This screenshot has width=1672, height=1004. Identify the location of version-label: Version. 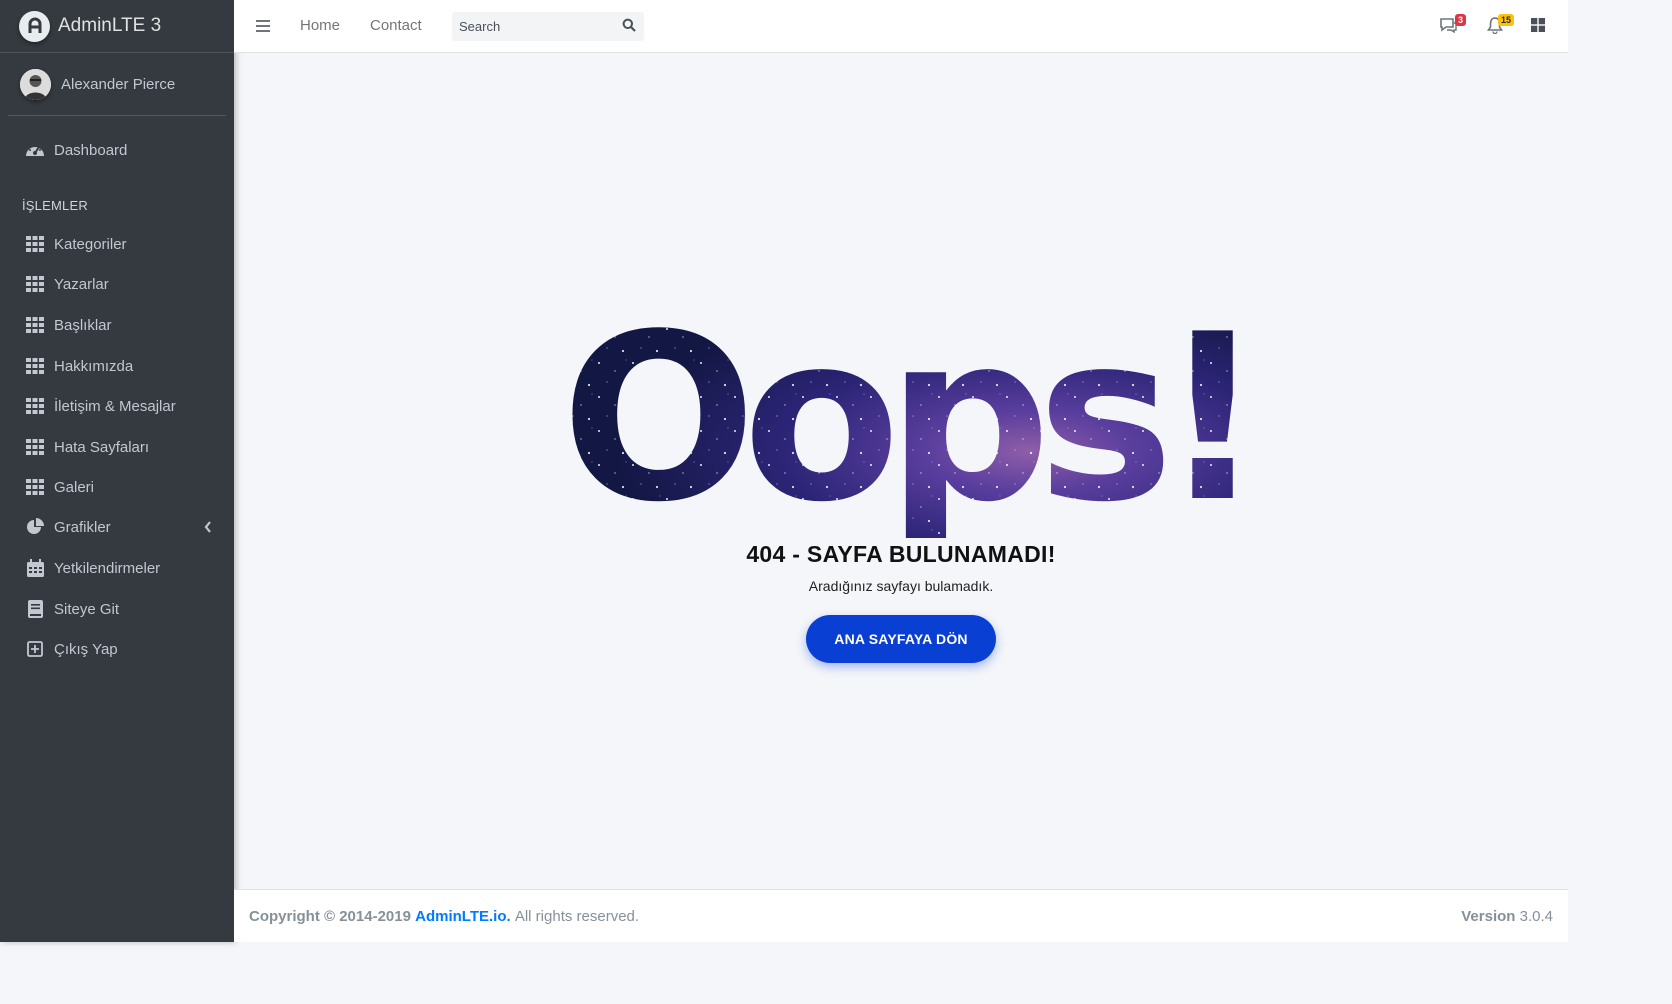
(1488, 916).